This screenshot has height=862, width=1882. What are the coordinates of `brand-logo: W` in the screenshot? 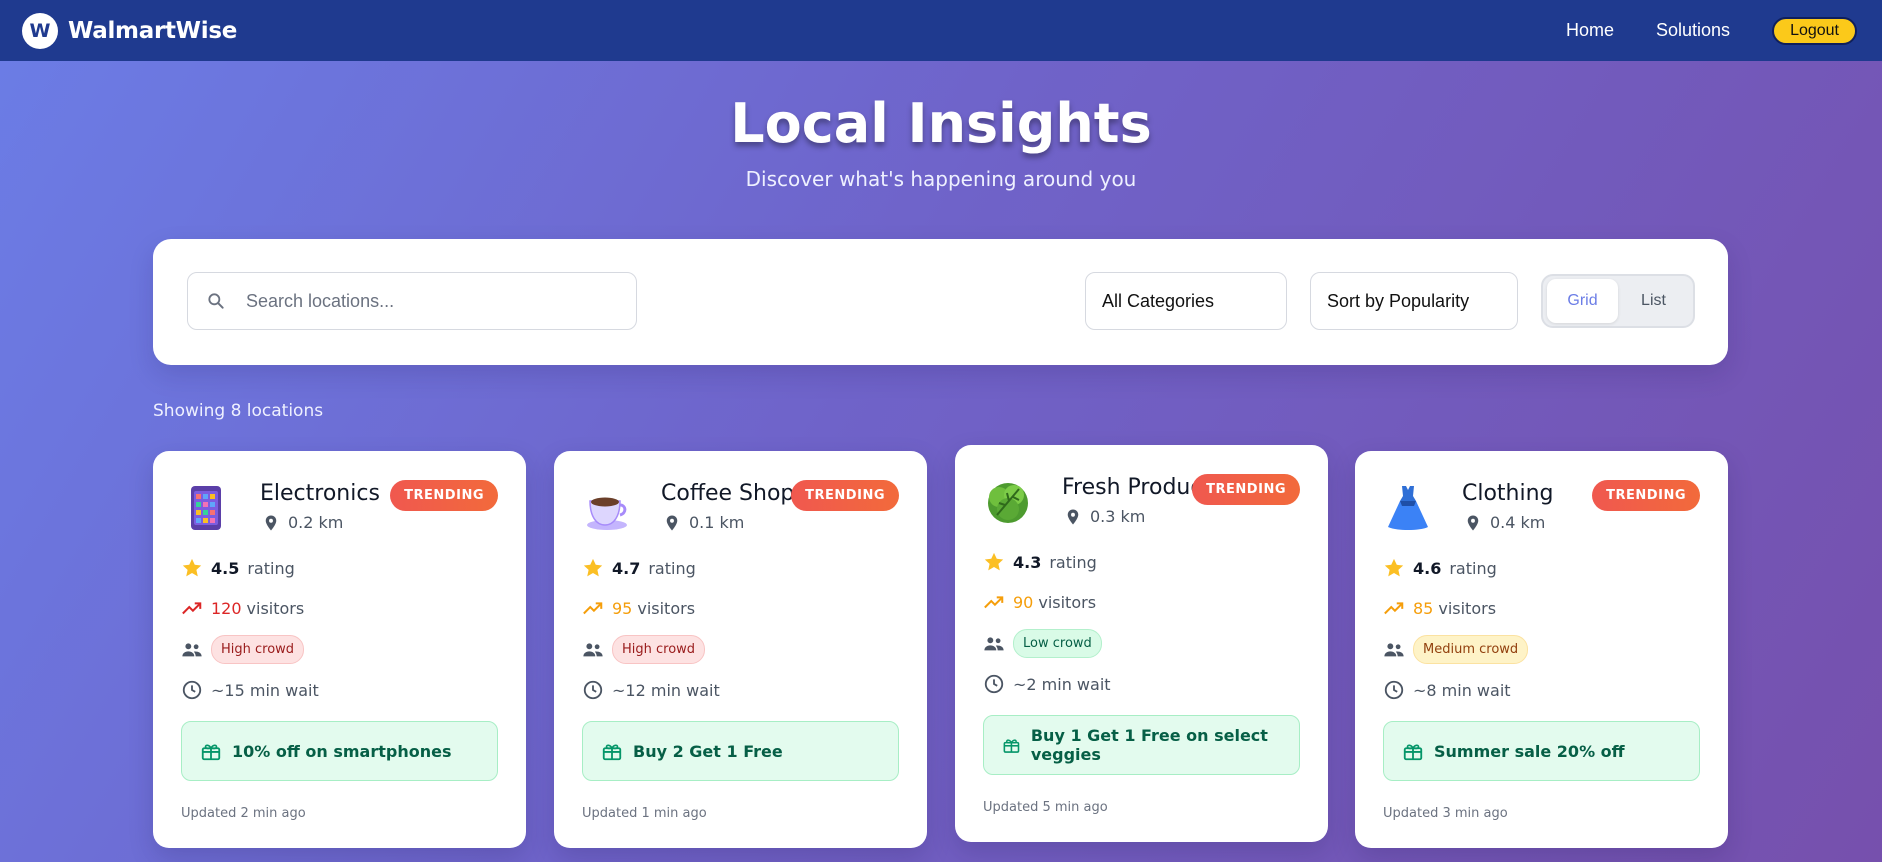 It's located at (40, 30).